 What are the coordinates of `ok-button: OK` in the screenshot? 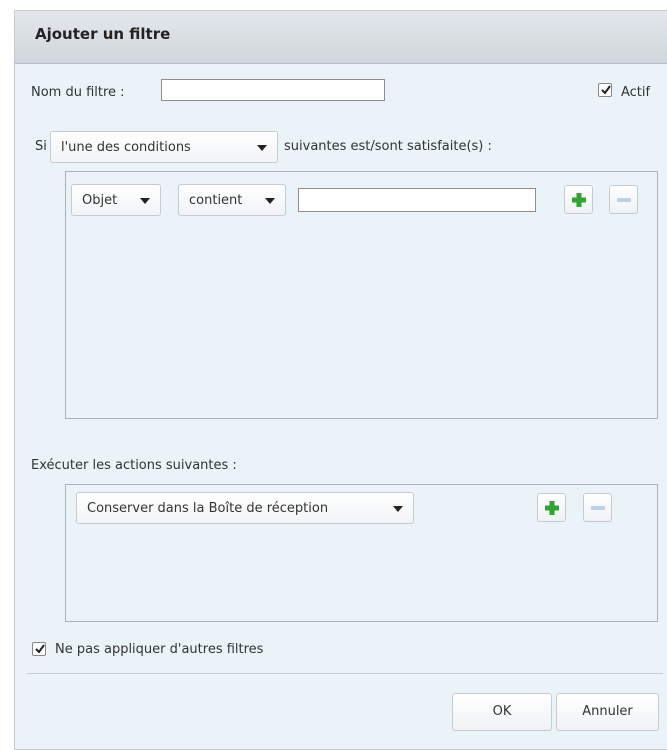 It's located at (502, 712).